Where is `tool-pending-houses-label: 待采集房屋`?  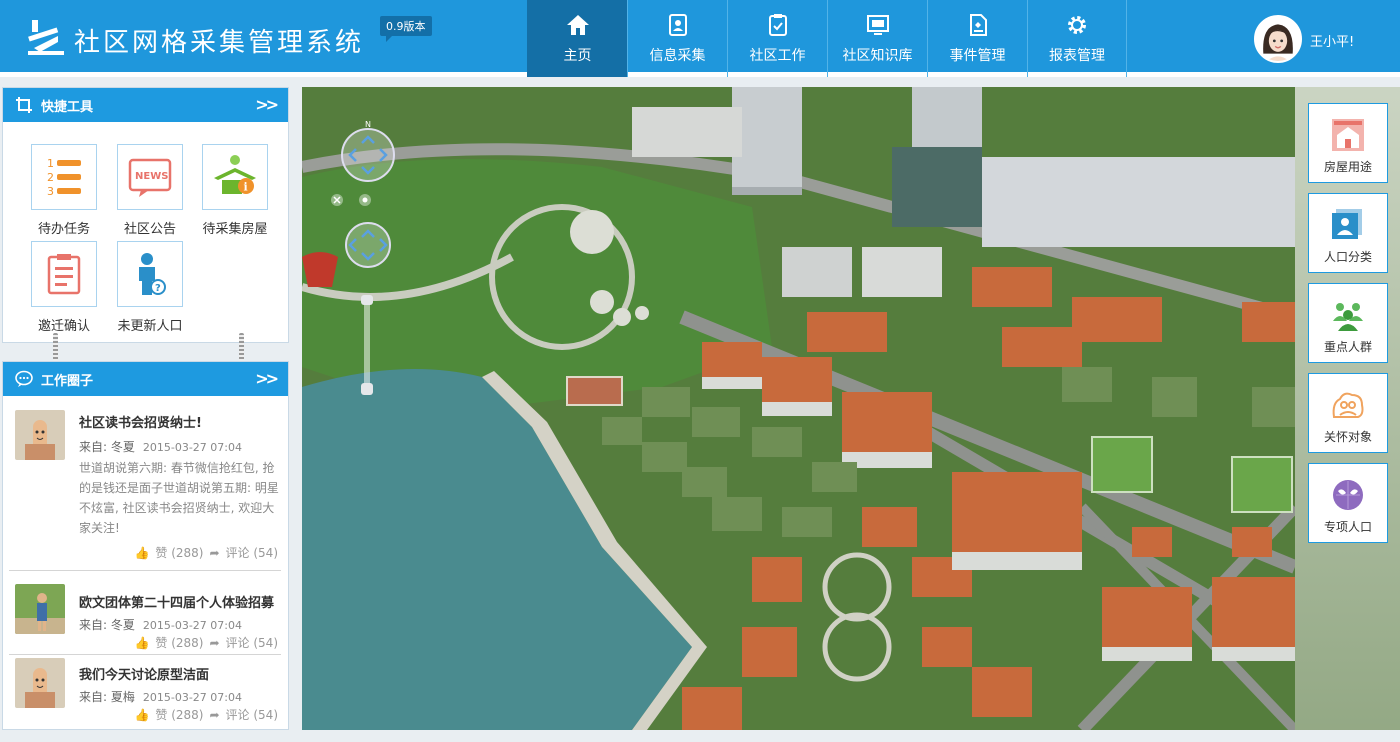 tool-pending-houses-label: 待采集房屋 is located at coordinates (235, 229).